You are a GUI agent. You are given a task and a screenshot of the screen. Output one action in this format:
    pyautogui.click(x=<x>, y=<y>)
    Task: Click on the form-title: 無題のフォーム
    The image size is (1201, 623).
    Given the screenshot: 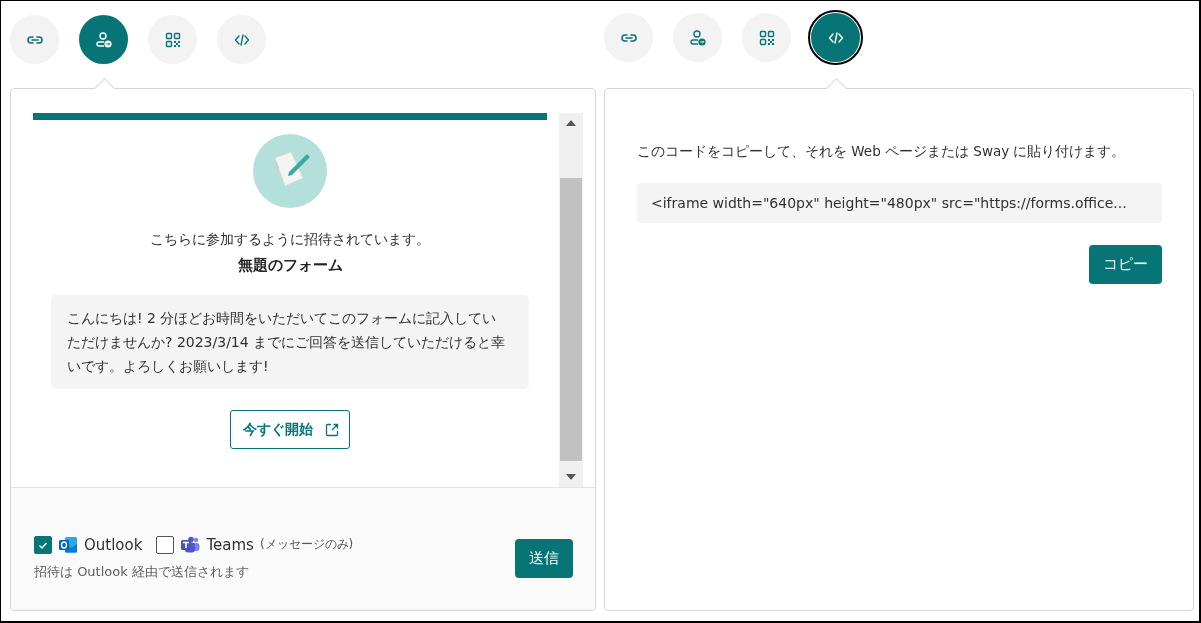 What is the action you would take?
    pyautogui.click(x=290, y=265)
    